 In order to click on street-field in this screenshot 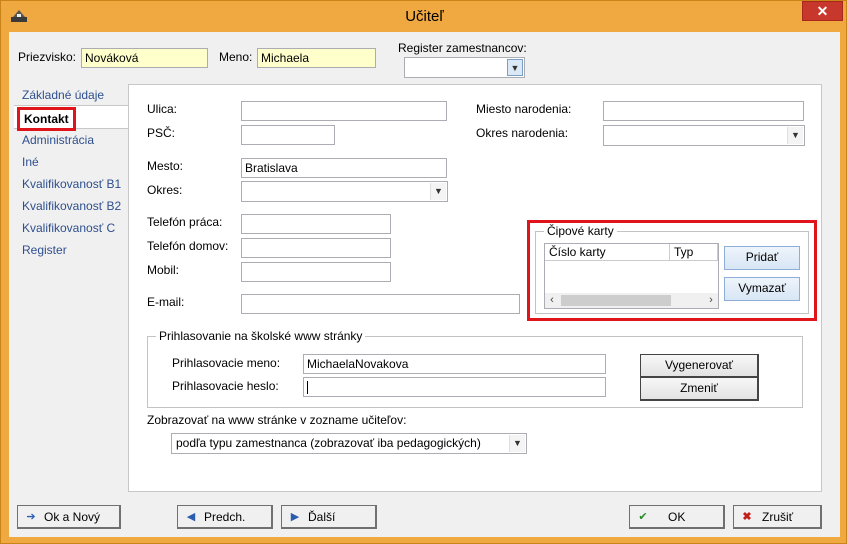, I will do `click(344, 111)`.